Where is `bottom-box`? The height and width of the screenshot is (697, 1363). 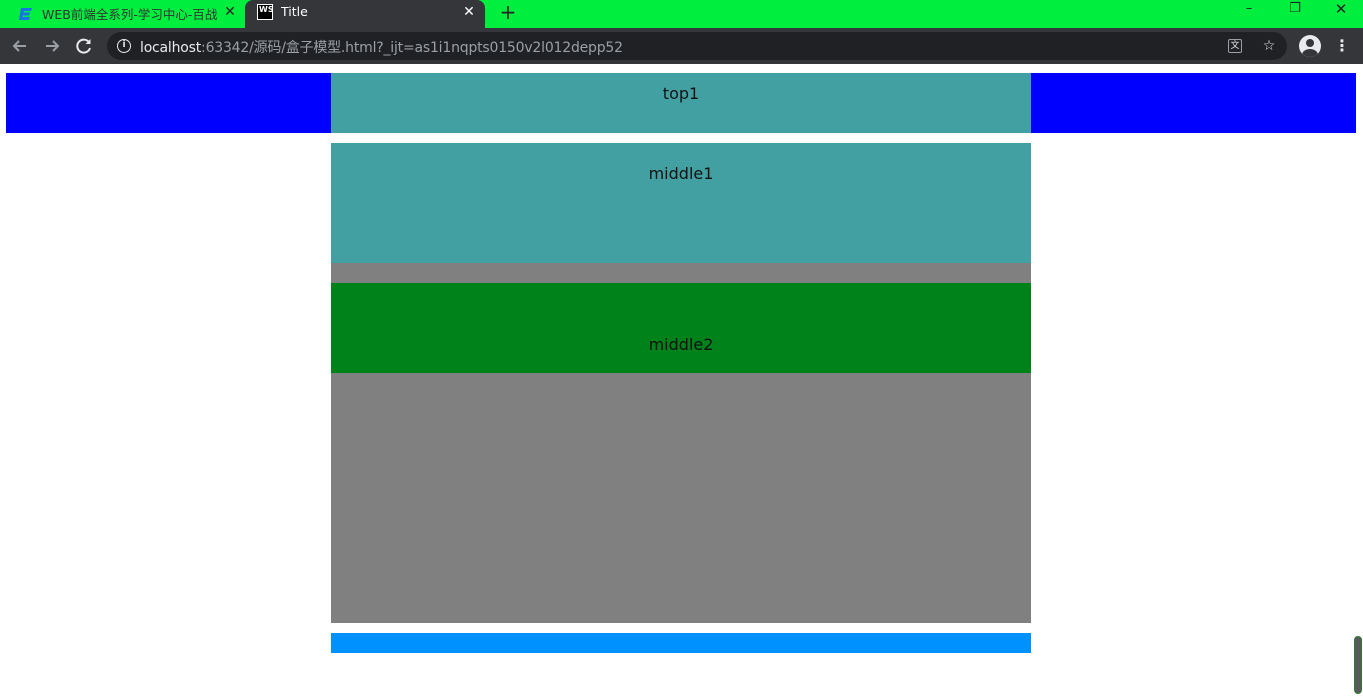
bottom-box is located at coordinates (681, 643).